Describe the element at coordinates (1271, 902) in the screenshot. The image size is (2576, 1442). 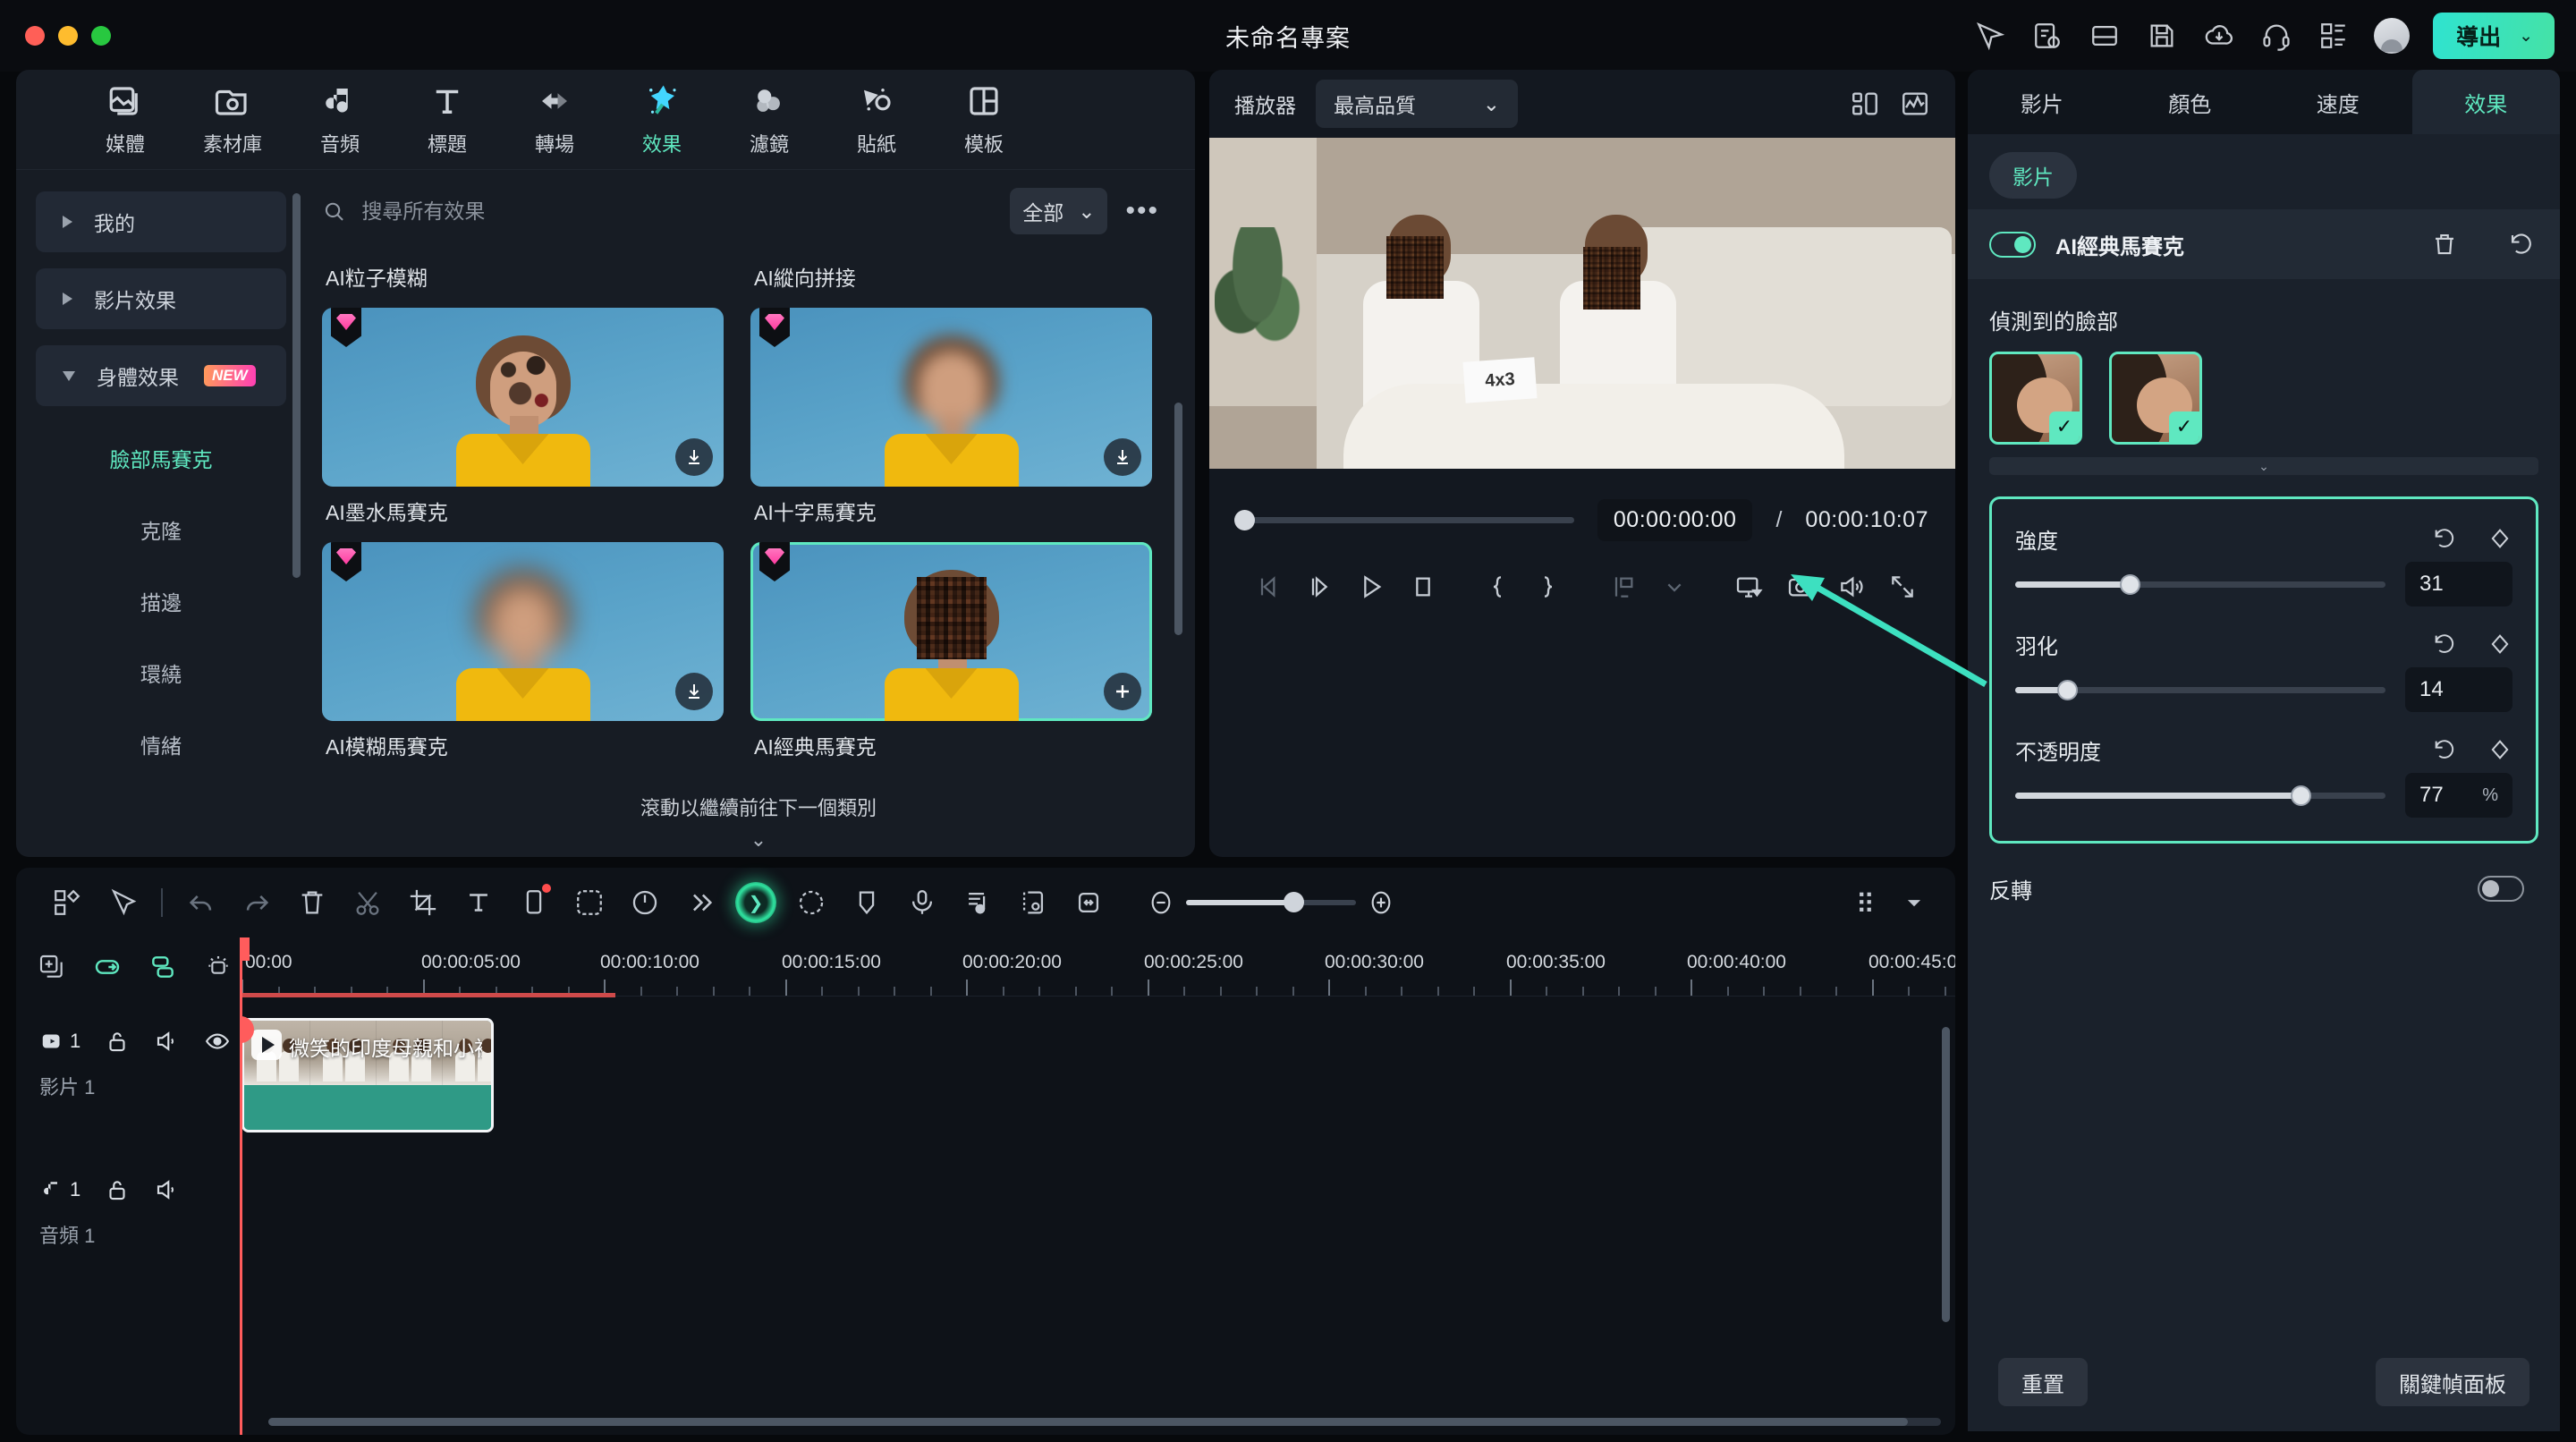
I see `zoom-slider-track` at that location.